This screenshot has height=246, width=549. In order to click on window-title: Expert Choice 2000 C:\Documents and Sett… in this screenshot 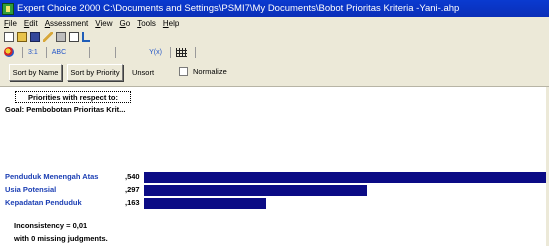, I will do `click(238, 8)`.